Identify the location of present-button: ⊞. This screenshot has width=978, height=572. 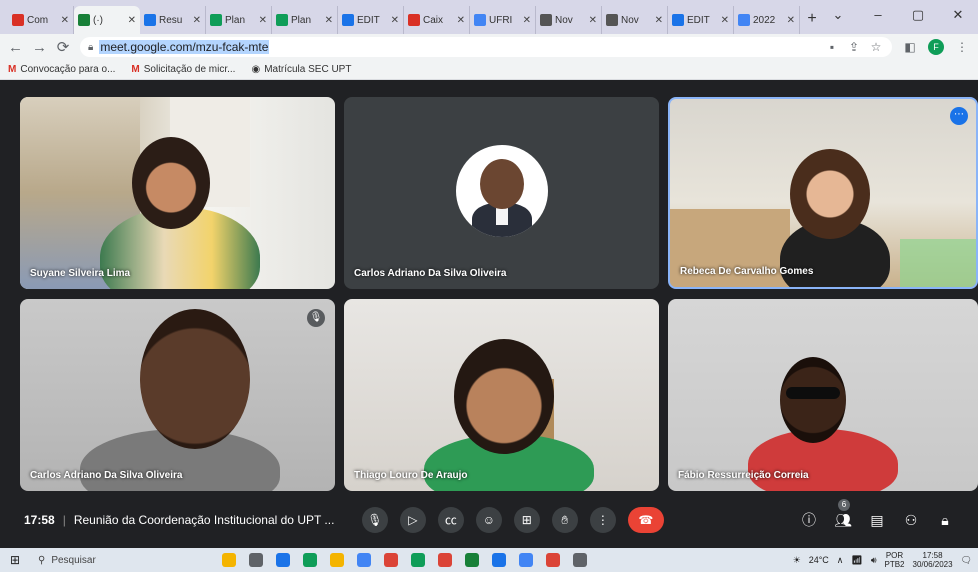
(526, 520).